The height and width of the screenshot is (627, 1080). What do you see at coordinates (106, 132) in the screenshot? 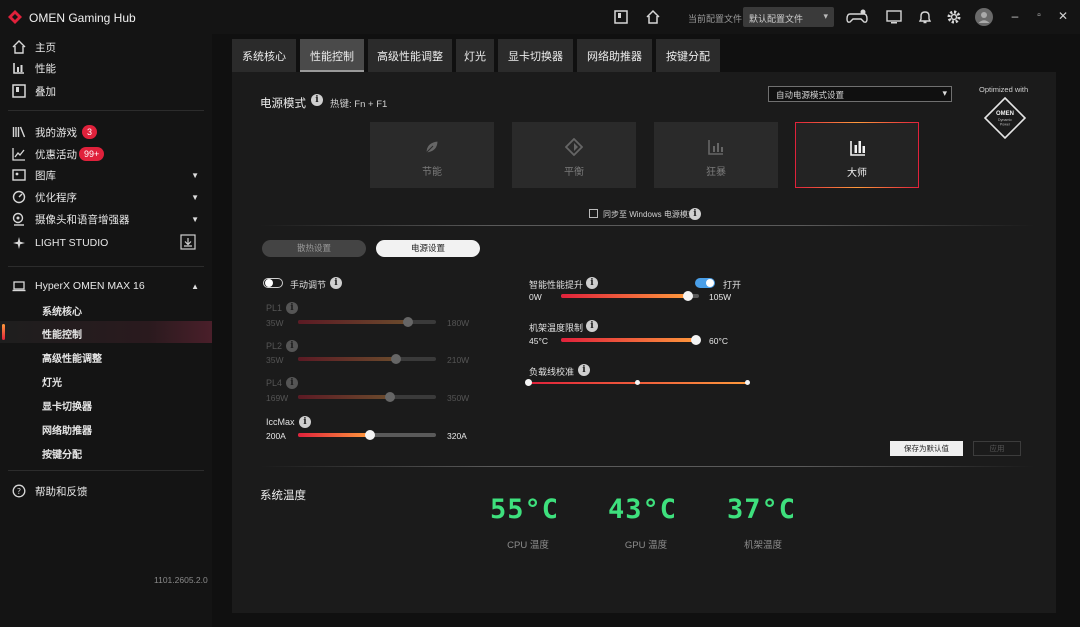
I see `sidebar-item-my-games: 我的游戏 3` at bounding box center [106, 132].